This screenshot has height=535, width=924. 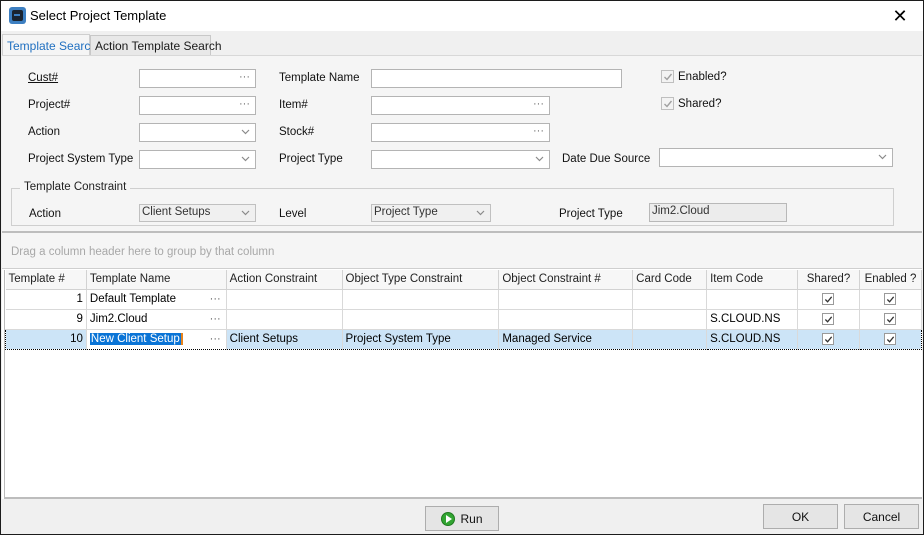 What do you see at coordinates (293, 214) in the screenshot?
I see `constraint-level-label: Level` at bounding box center [293, 214].